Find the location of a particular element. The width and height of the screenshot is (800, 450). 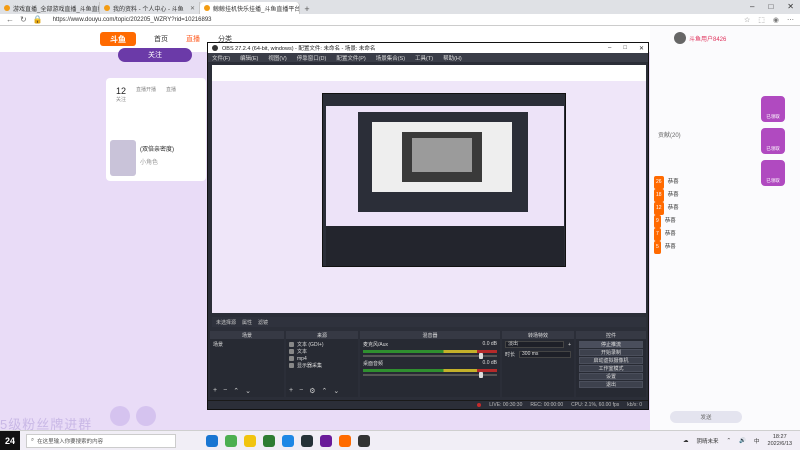

wechat-icon is located at coordinates (269, 440).